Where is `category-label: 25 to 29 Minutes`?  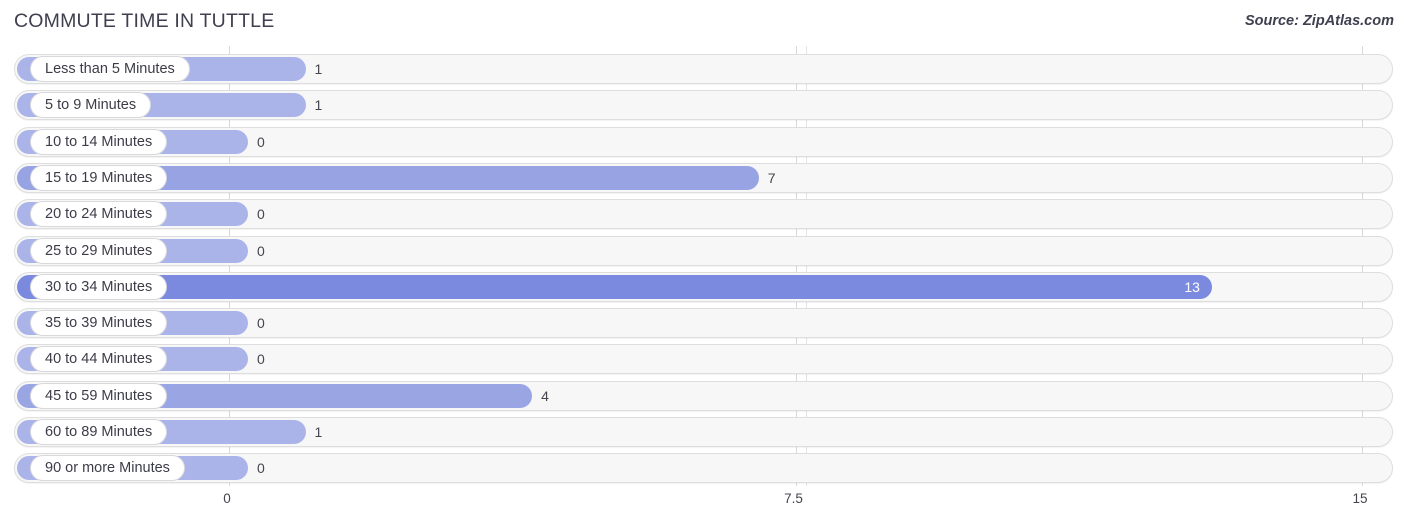
category-label: 25 to 29 Minutes is located at coordinates (99, 250).